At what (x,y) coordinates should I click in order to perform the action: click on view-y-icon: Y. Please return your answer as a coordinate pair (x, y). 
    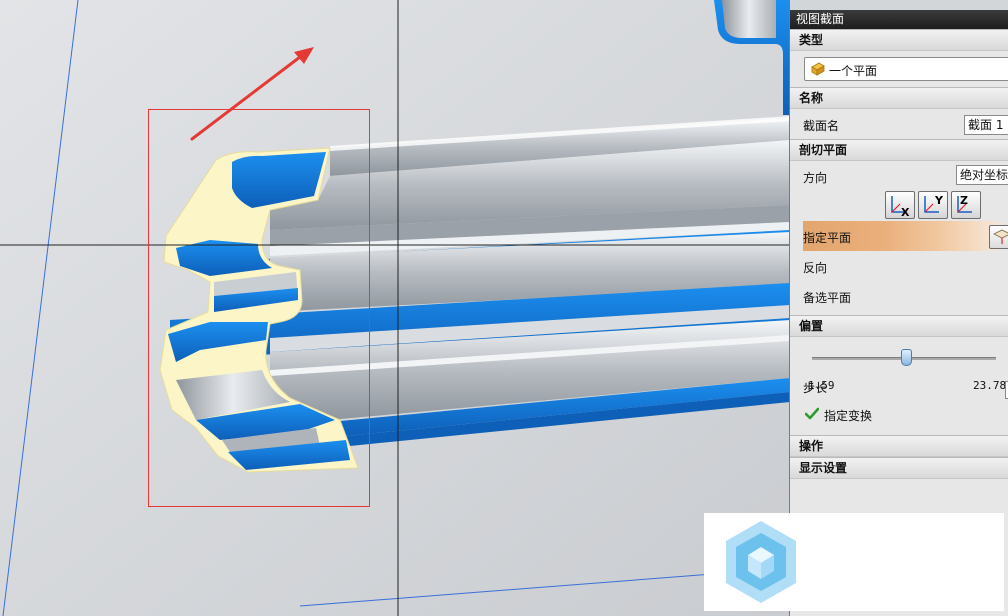
    Looking at the image, I should click on (934, 203).